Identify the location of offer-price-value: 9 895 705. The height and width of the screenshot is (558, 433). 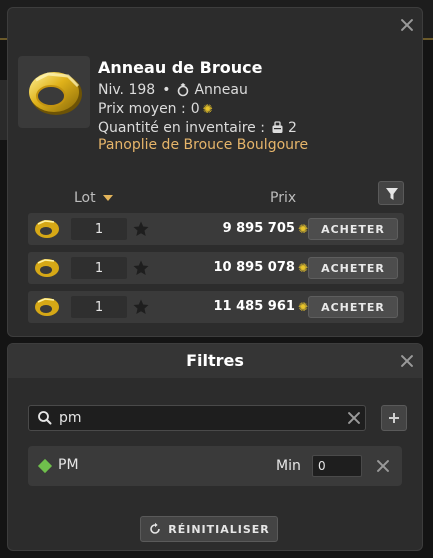
(258, 228).